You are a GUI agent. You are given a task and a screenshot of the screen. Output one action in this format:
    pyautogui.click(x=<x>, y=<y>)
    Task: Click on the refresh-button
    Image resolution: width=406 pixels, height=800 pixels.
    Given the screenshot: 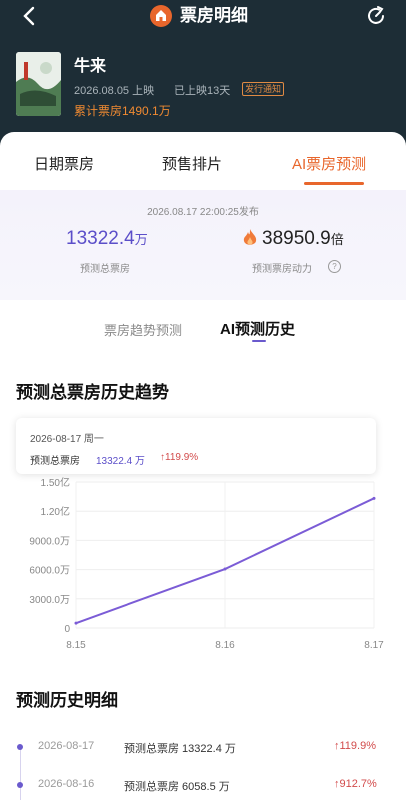 What is the action you would take?
    pyautogui.click(x=376, y=16)
    